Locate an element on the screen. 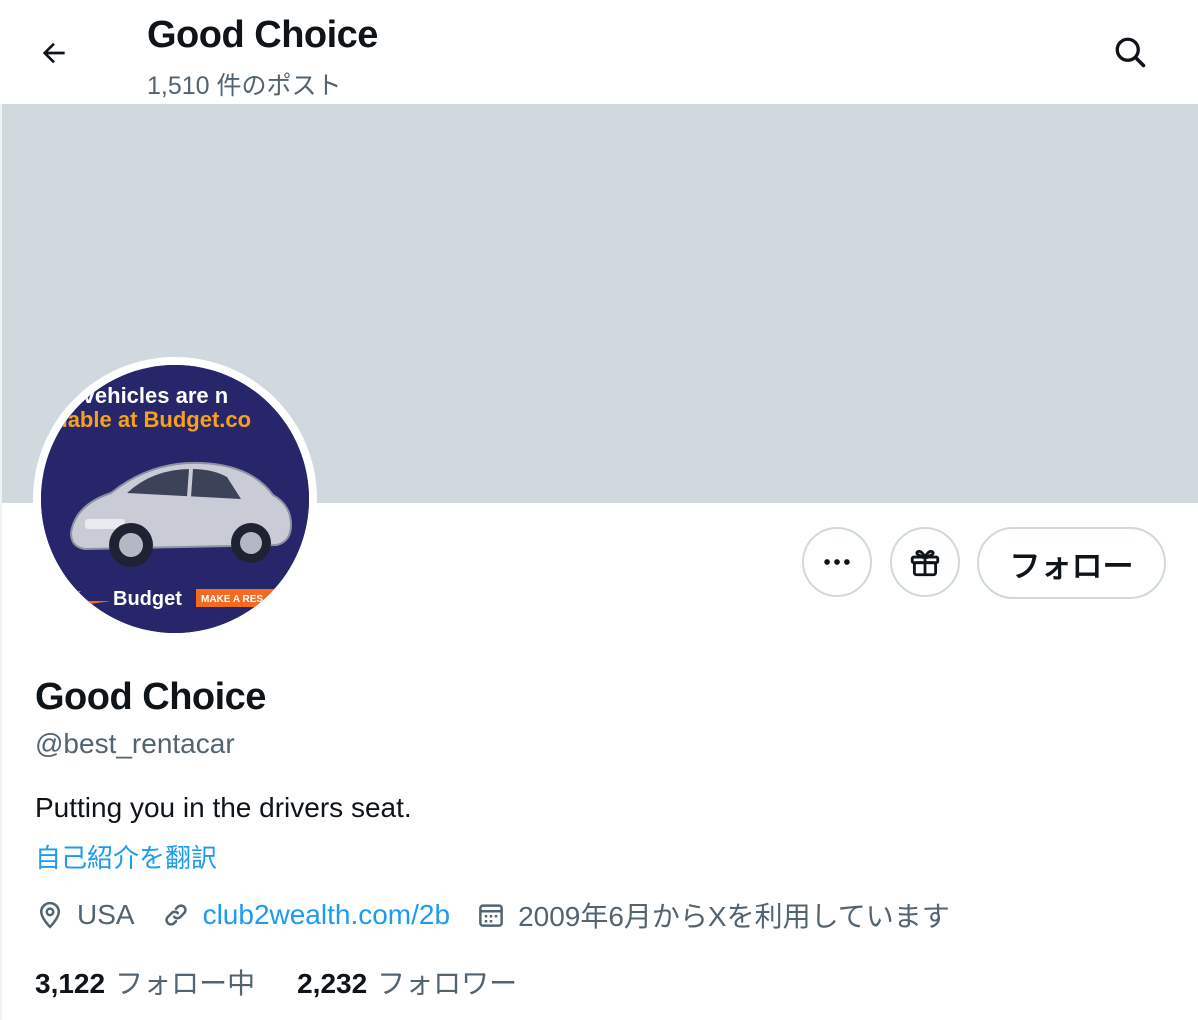 The height and width of the screenshot is (1020, 1198). follow-stats: 3,122 フォロー中 2,232 フォロワー is located at coordinates (297, 982).